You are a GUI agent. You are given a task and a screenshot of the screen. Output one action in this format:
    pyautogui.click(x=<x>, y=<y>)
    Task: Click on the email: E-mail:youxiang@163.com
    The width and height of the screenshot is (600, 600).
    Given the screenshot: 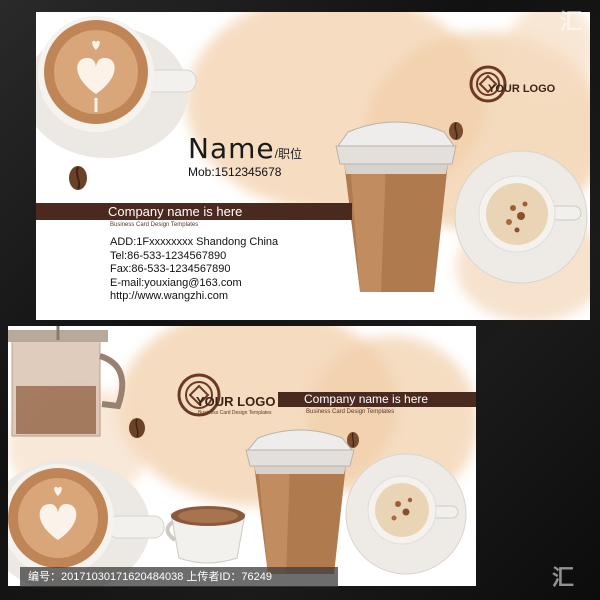 What is the action you would take?
    pyautogui.click(x=176, y=282)
    